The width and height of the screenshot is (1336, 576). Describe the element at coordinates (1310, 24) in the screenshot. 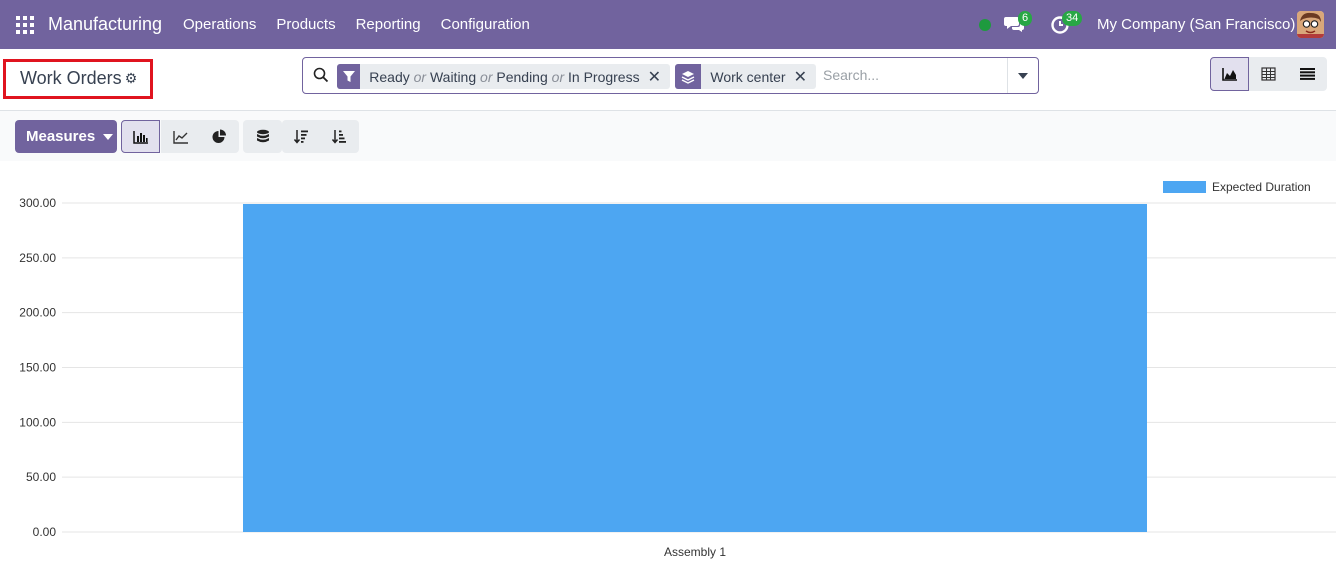

I see `user-avatar` at that location.